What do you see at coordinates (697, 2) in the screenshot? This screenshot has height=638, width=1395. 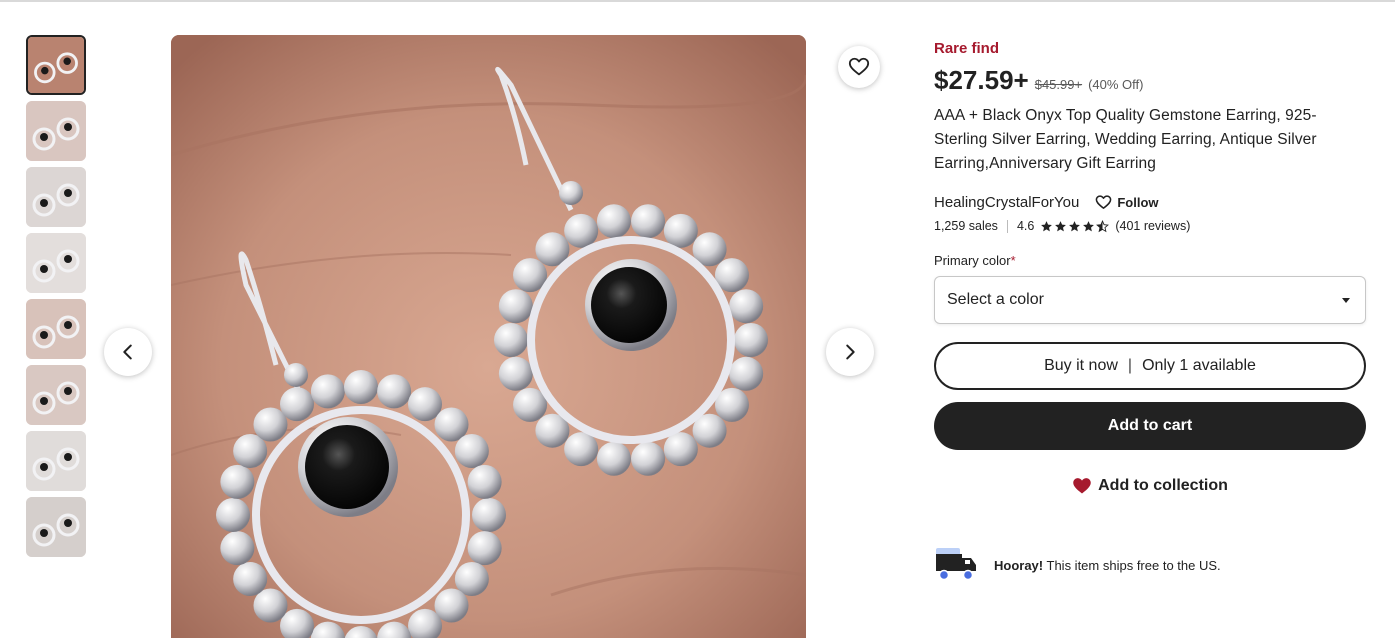 I see `top-divider` at bounding box center [697, 2].